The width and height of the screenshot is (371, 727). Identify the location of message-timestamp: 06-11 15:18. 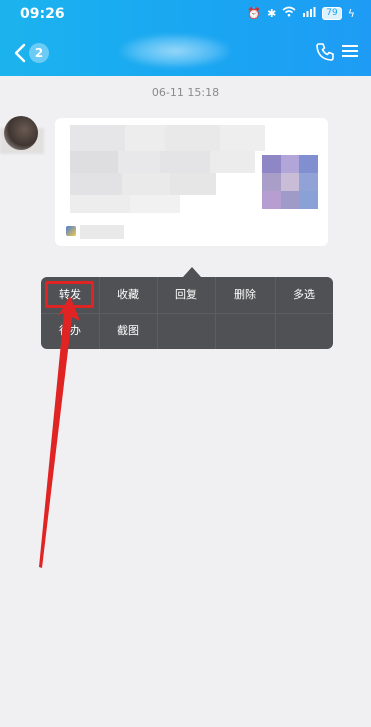
(185, 92).